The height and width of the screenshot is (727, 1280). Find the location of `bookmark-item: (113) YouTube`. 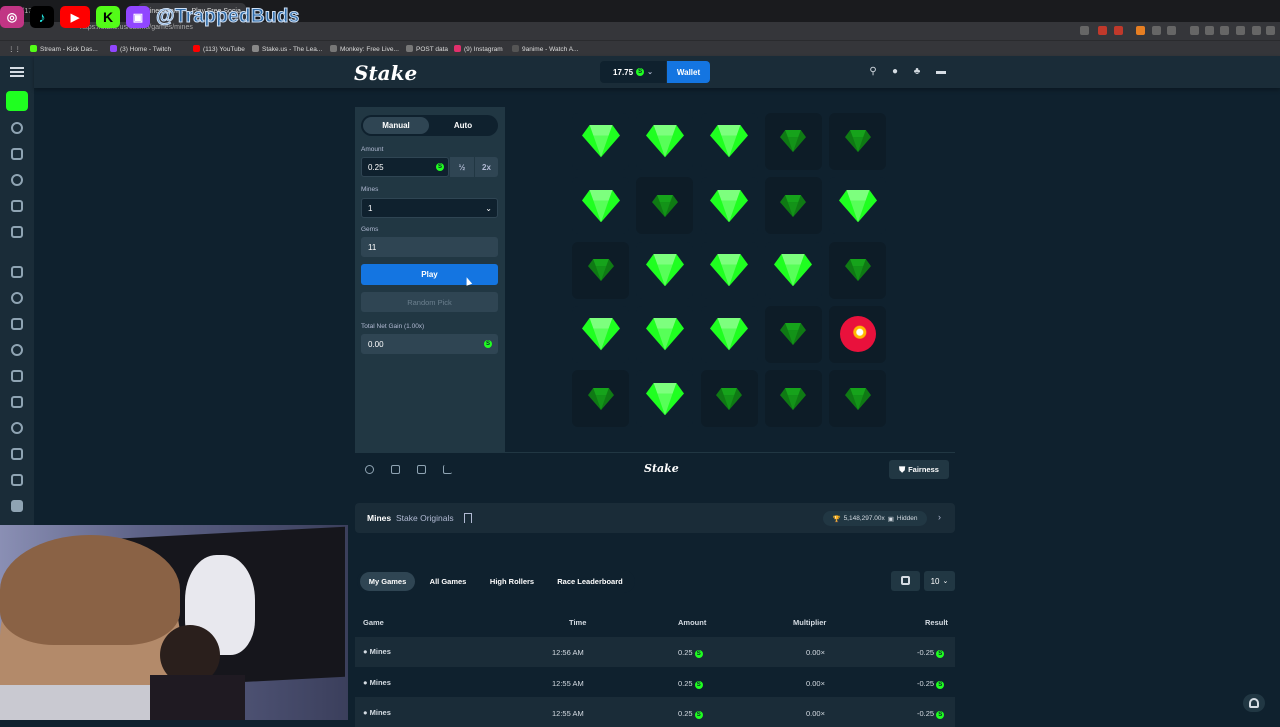

bookmark-item: (113) YouTube is located at coordinates (219, 49).